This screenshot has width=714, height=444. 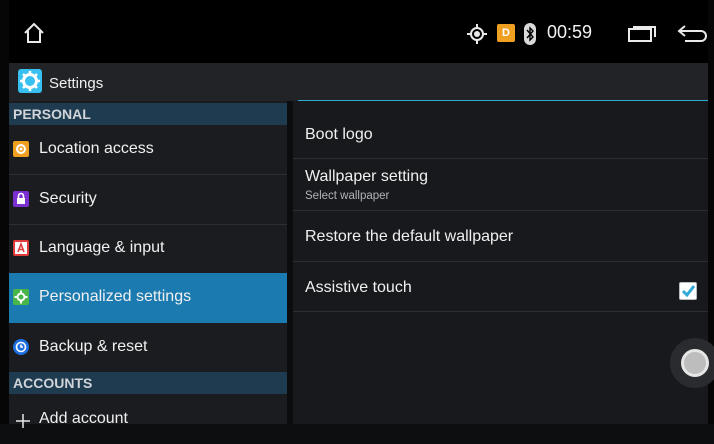 I want to click on pref-assistive-touch: Assistive touch, so click(x=500, y=287).